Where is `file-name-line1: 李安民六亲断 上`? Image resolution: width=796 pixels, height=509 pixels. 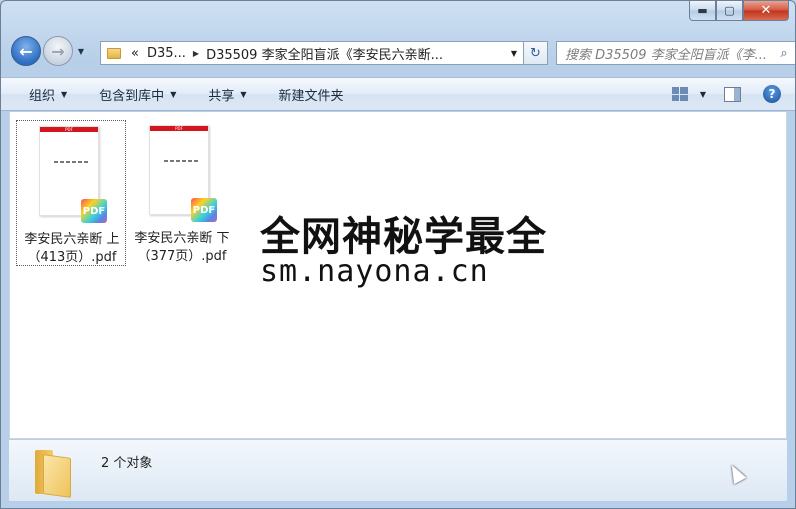 file-name-line1: 李安民六亲断 上 is located at coordinates (72, 239).